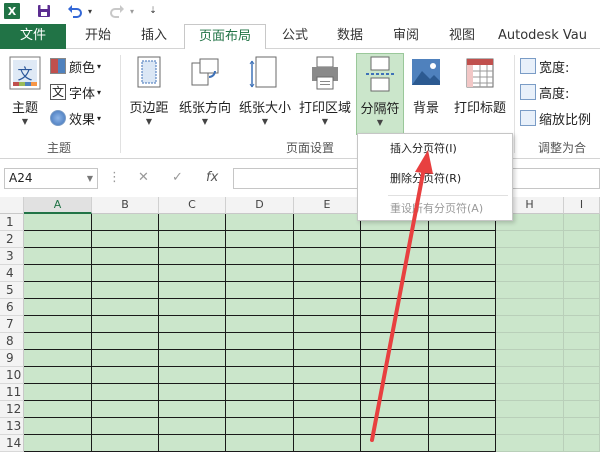  Describe the element at coordinates (75, 66) in the screenshot. I see `colors-button: 颜色 ▾` at that location.